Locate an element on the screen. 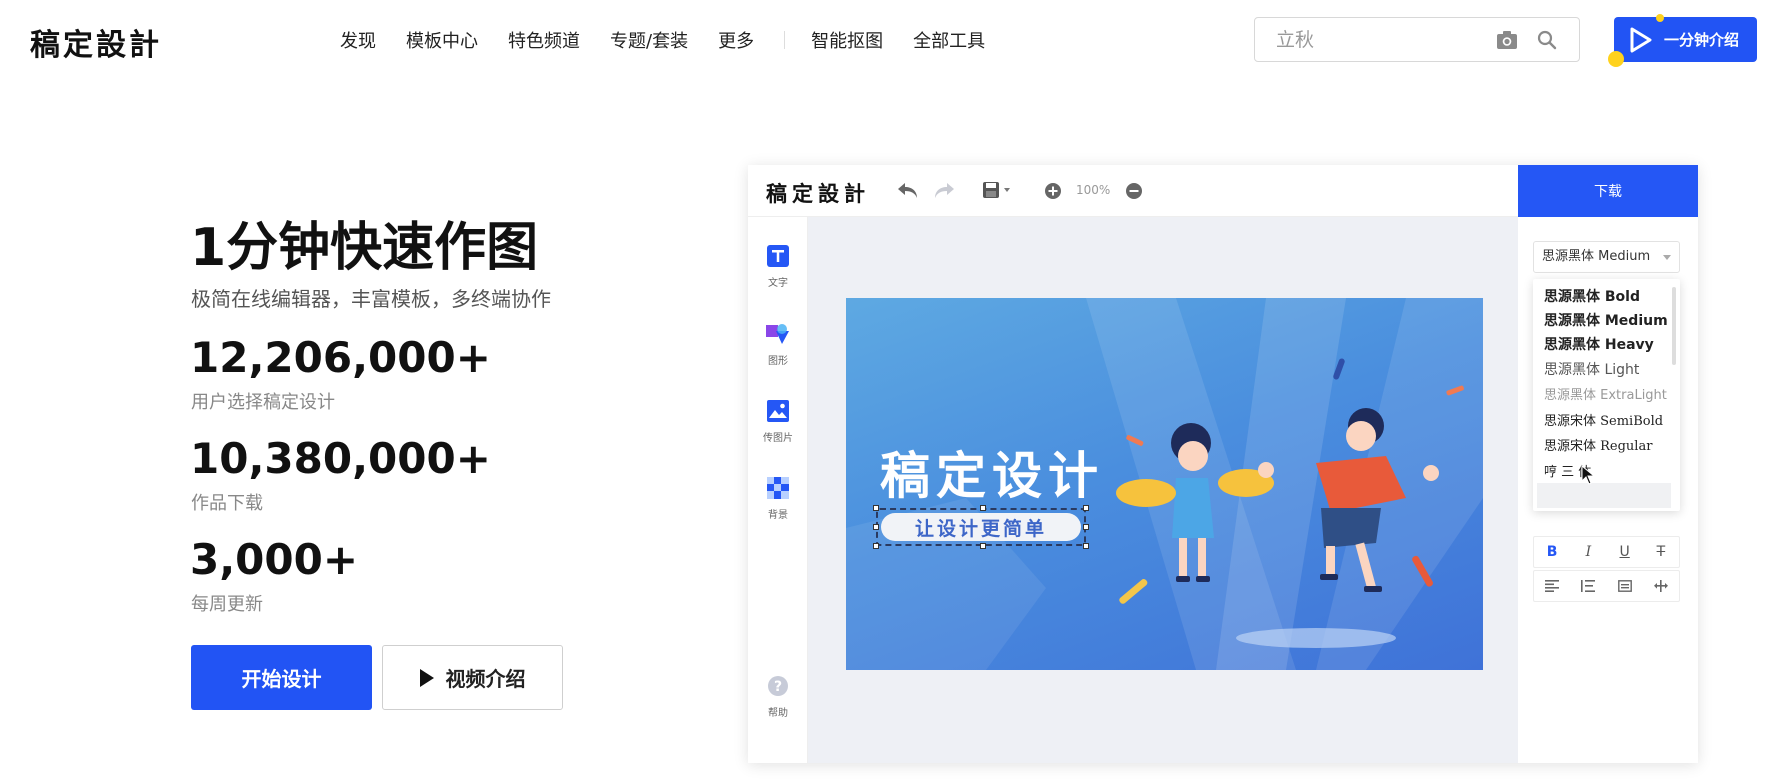 This screenshot has height=782, width=1786. editor-logo: 稿定設計 is located at coordinates (818, 194).